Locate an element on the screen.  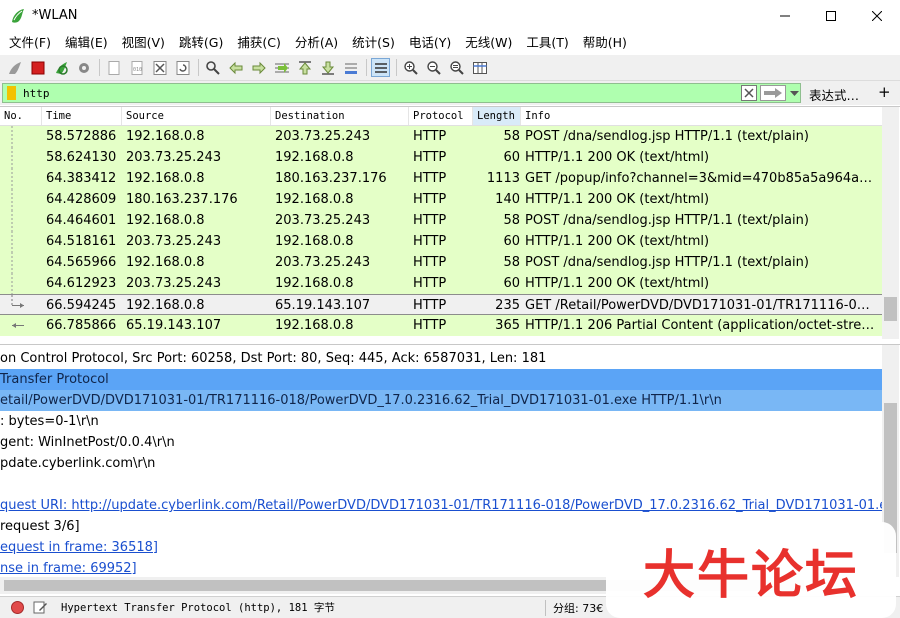
cell-source: 192.168.0.8 is located at coordinates (165, 136).